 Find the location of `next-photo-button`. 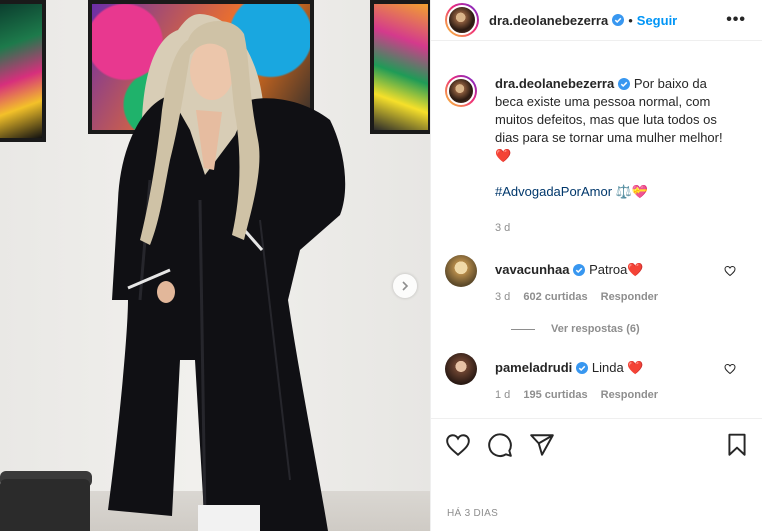

next-photo-button is located at coordinates (405, 286).